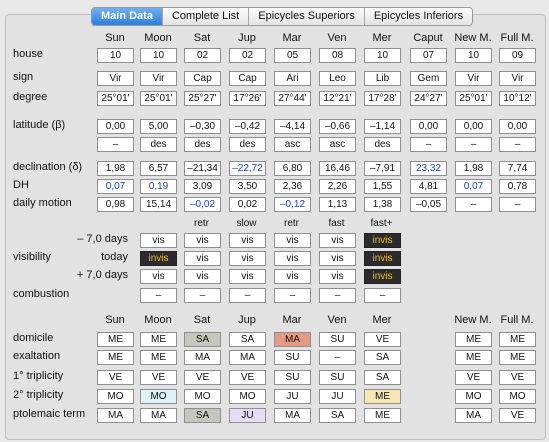  I want to click on dignity-cell-term: JU, so click(247, 415).